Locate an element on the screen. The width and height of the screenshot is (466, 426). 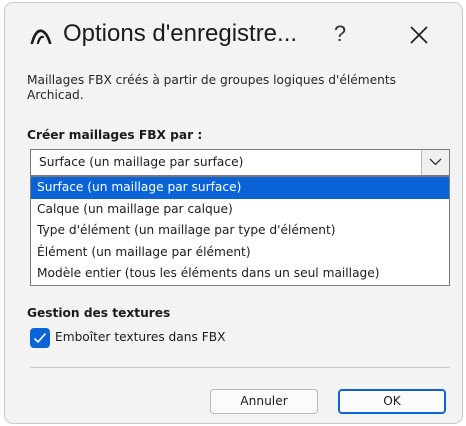
embed-textures-checkbox is located at coordinates (40, 338).